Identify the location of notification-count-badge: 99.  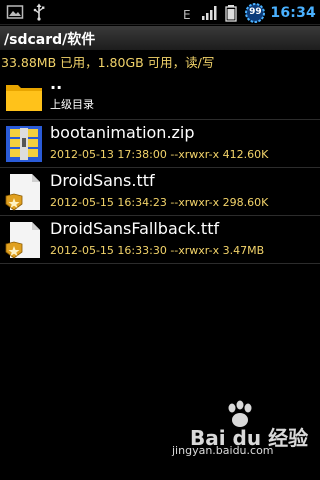
(255, 13).